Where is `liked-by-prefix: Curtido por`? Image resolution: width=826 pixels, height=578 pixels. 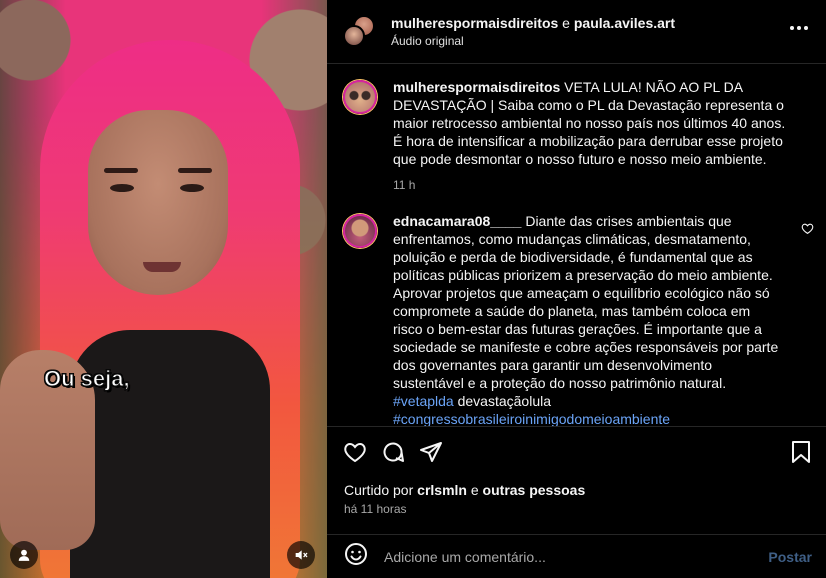
liked-by-prefix: Curtido por is located at coordinates (379, 490).